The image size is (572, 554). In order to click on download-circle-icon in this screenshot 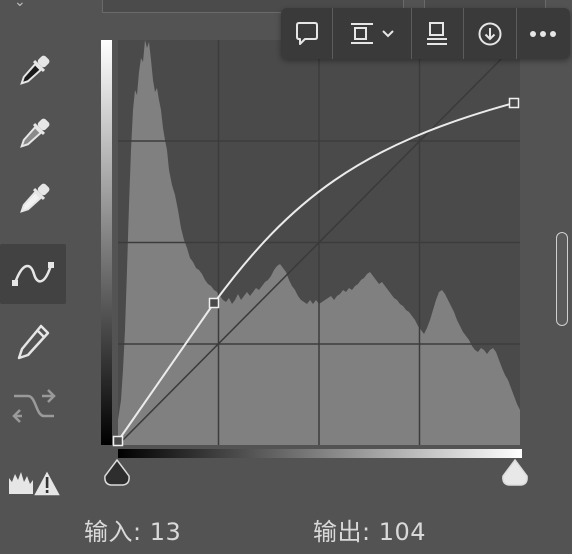, I will do `click(490, 33)`.